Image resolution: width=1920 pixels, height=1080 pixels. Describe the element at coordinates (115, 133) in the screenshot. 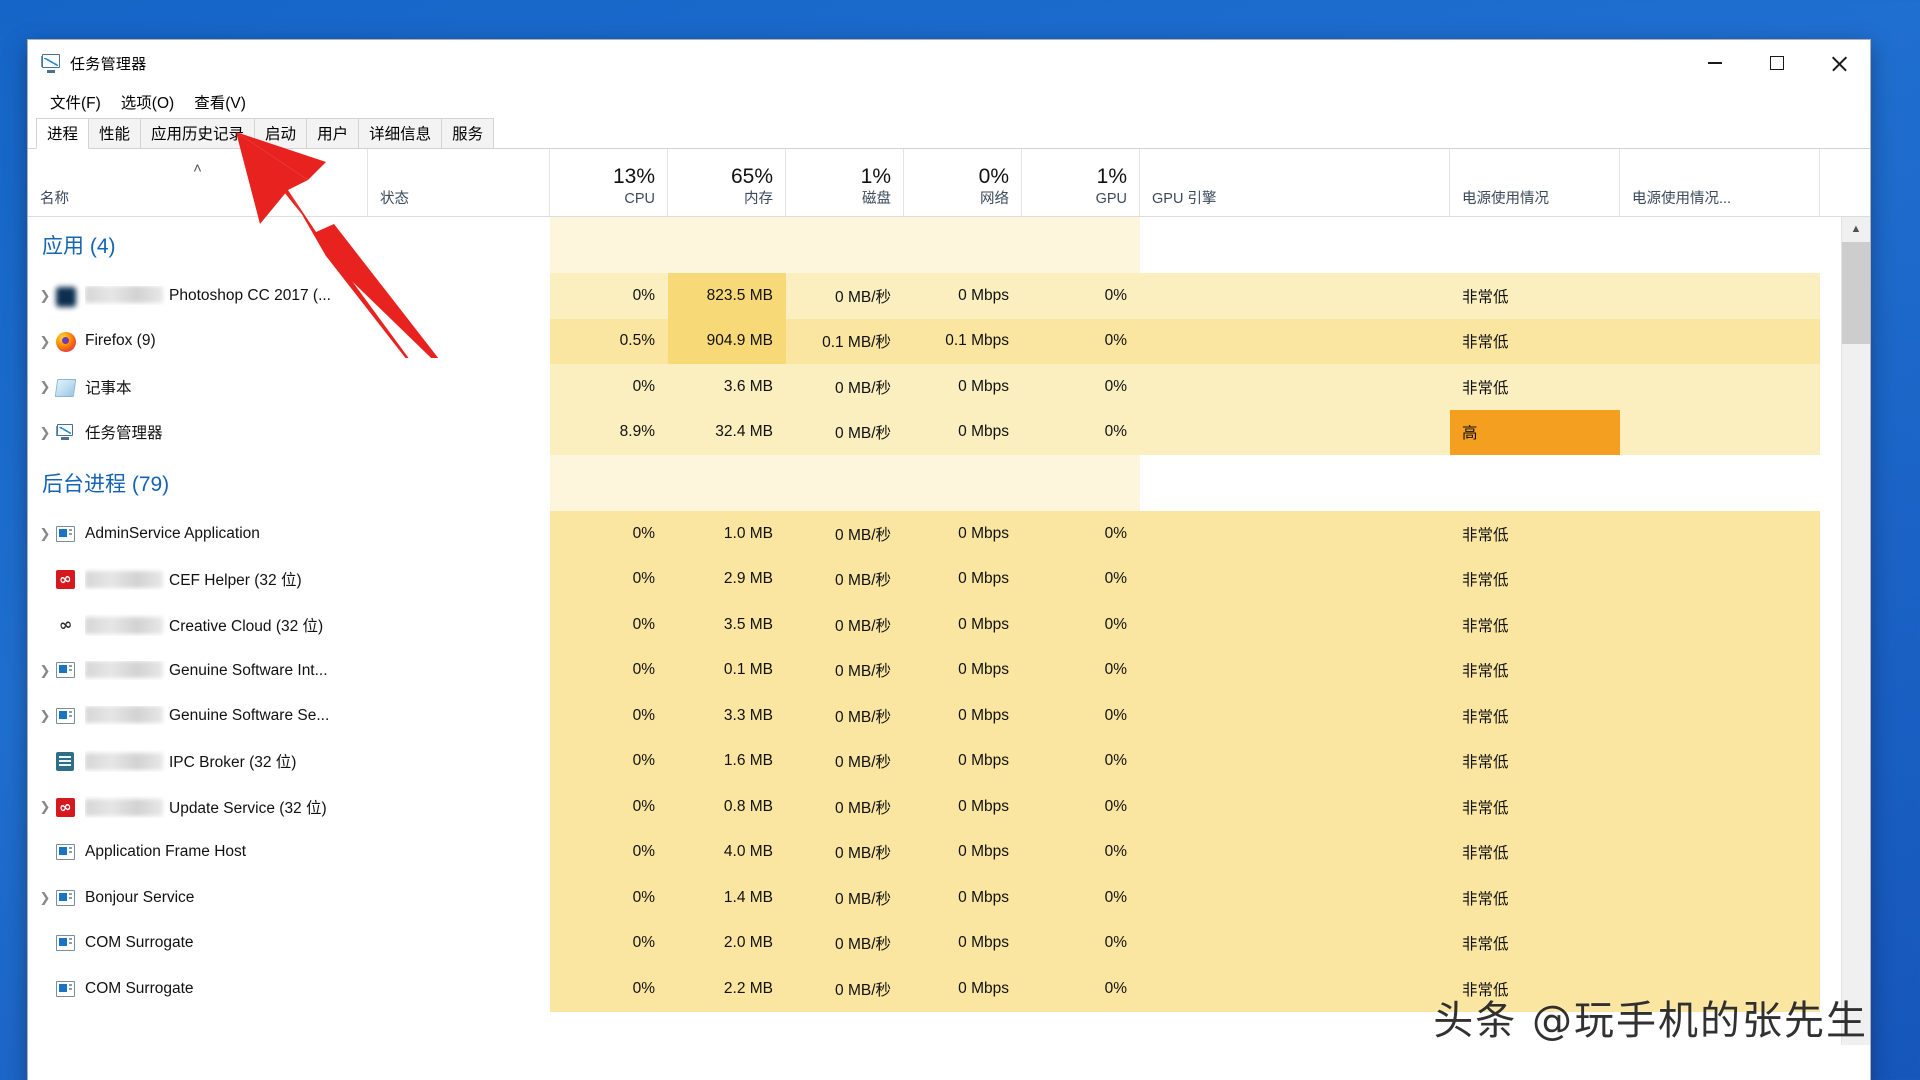

I see `tab-1: 性能` at that location.